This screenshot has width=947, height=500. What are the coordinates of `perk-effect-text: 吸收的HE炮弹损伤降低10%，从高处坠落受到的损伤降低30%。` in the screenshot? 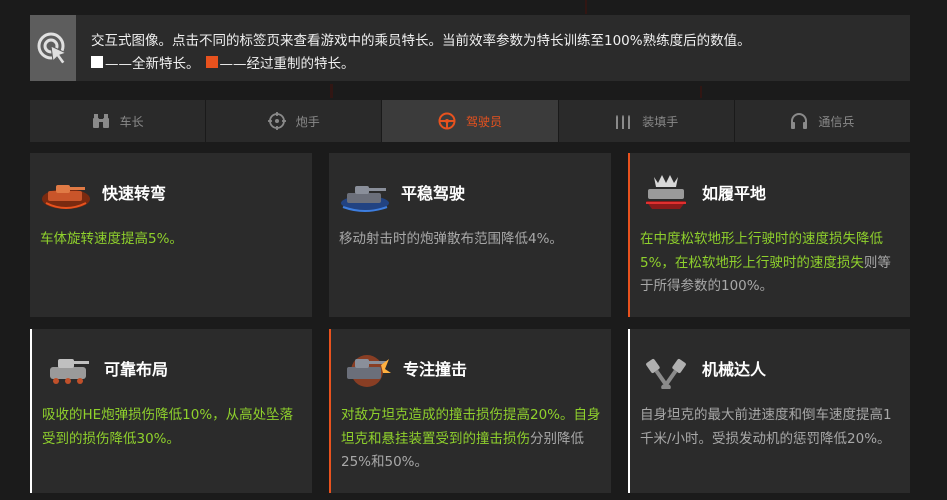 It's located at (168, 427).